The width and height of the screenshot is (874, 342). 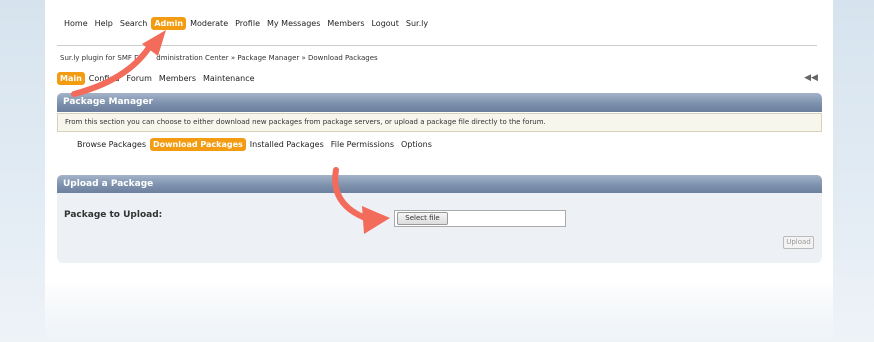 I want to click on admin-menu: Main Configu Forum Members Maintenance, so click(x=158, y=78).